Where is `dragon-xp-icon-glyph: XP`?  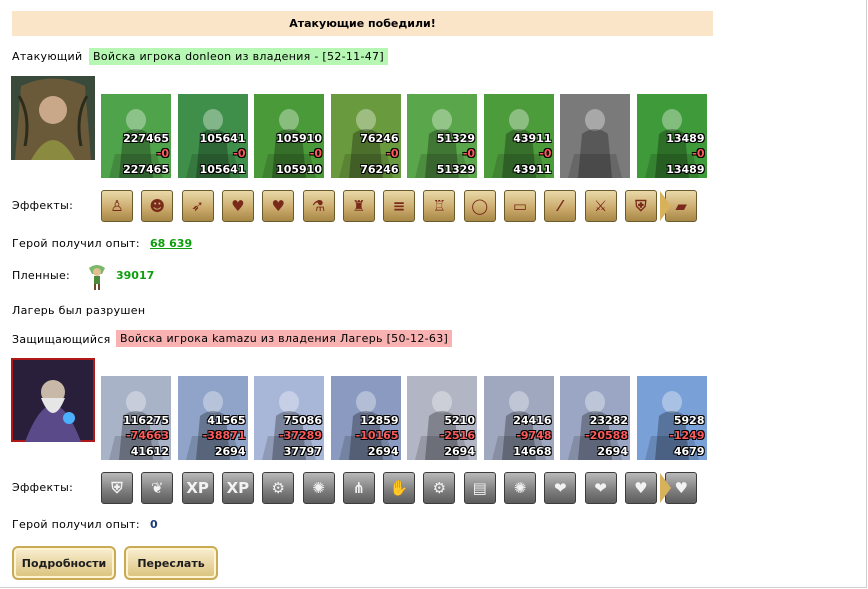 dragon-xp-icon-glyph: XP is located at coordinates (238, 488).